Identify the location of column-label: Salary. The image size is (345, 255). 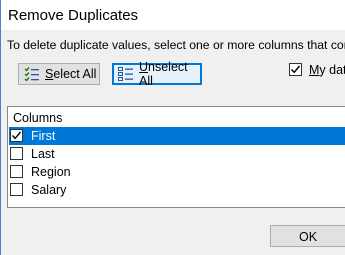
(49, 190).